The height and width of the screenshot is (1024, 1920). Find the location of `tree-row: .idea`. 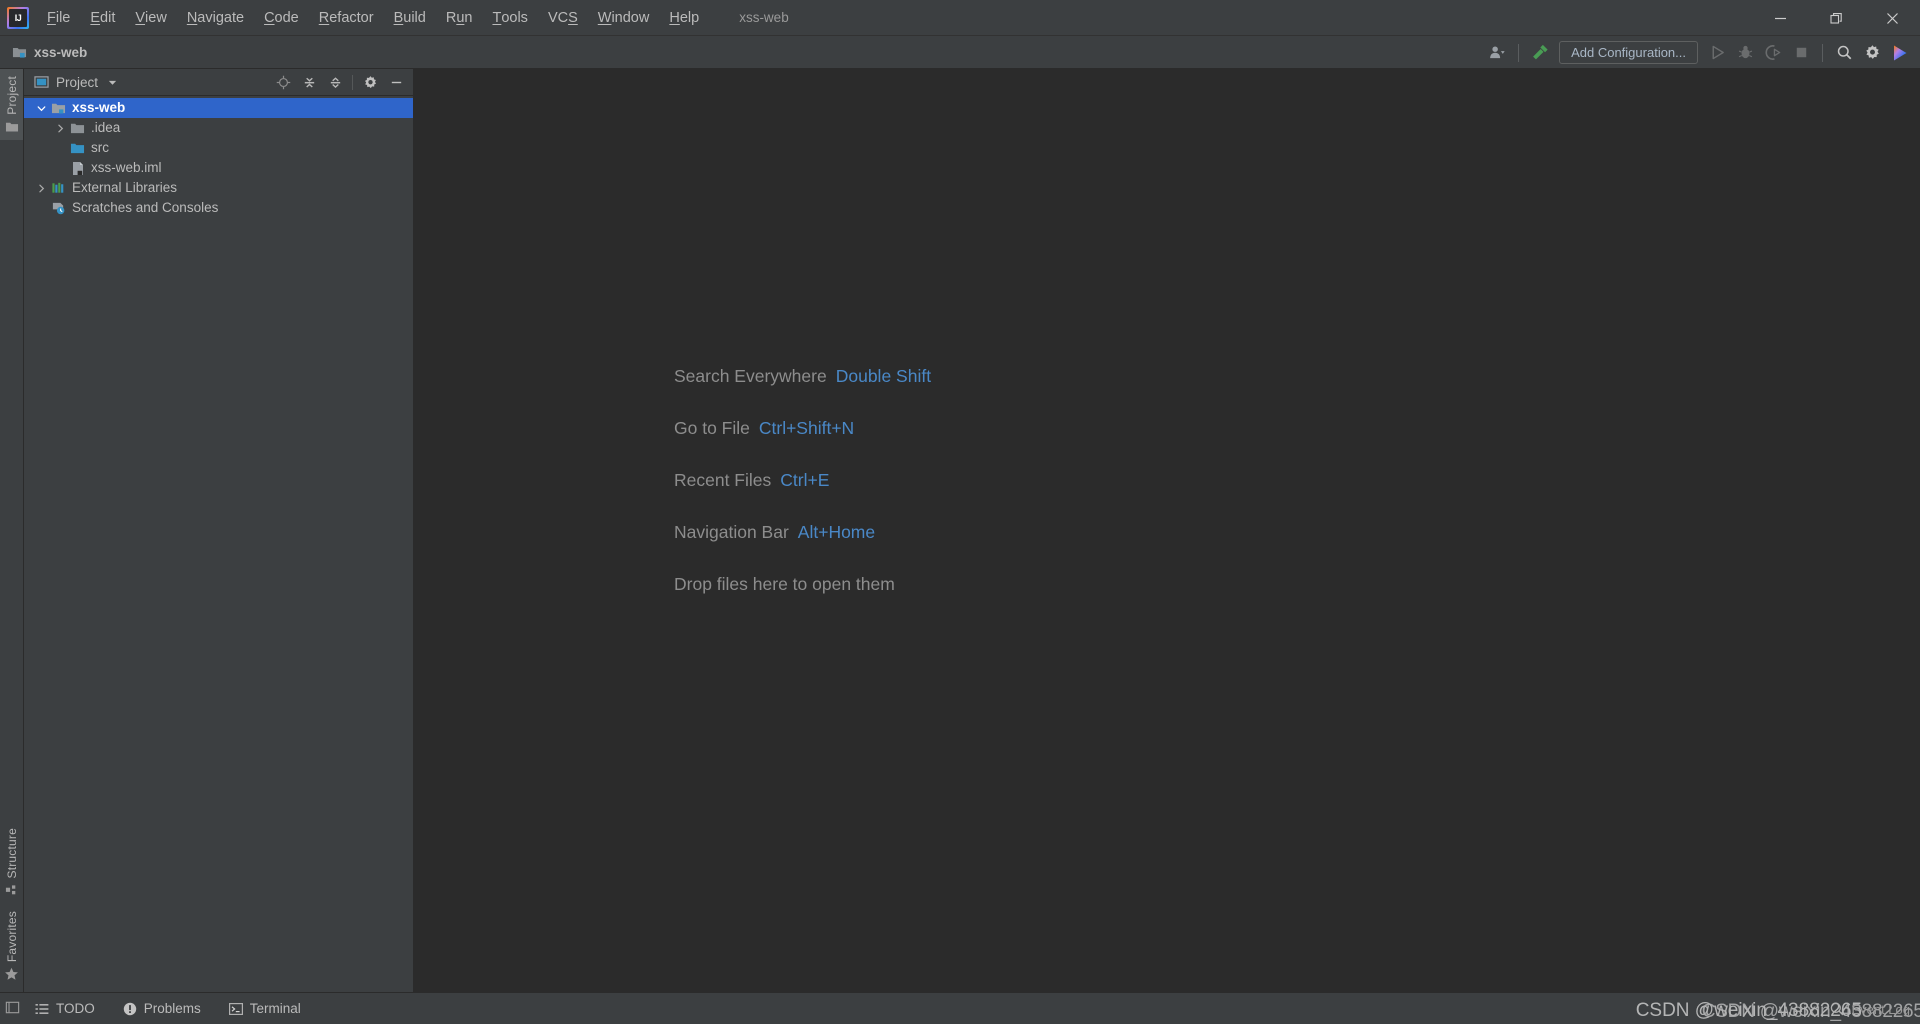

tree-row: .idea is located at coordinates (218, 128).